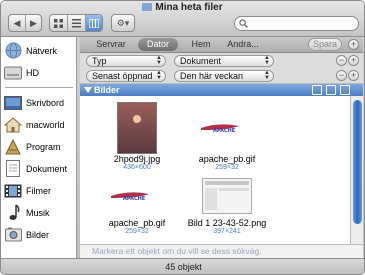  I want to click on sidebar-item-label: Program, so click(43, 146).